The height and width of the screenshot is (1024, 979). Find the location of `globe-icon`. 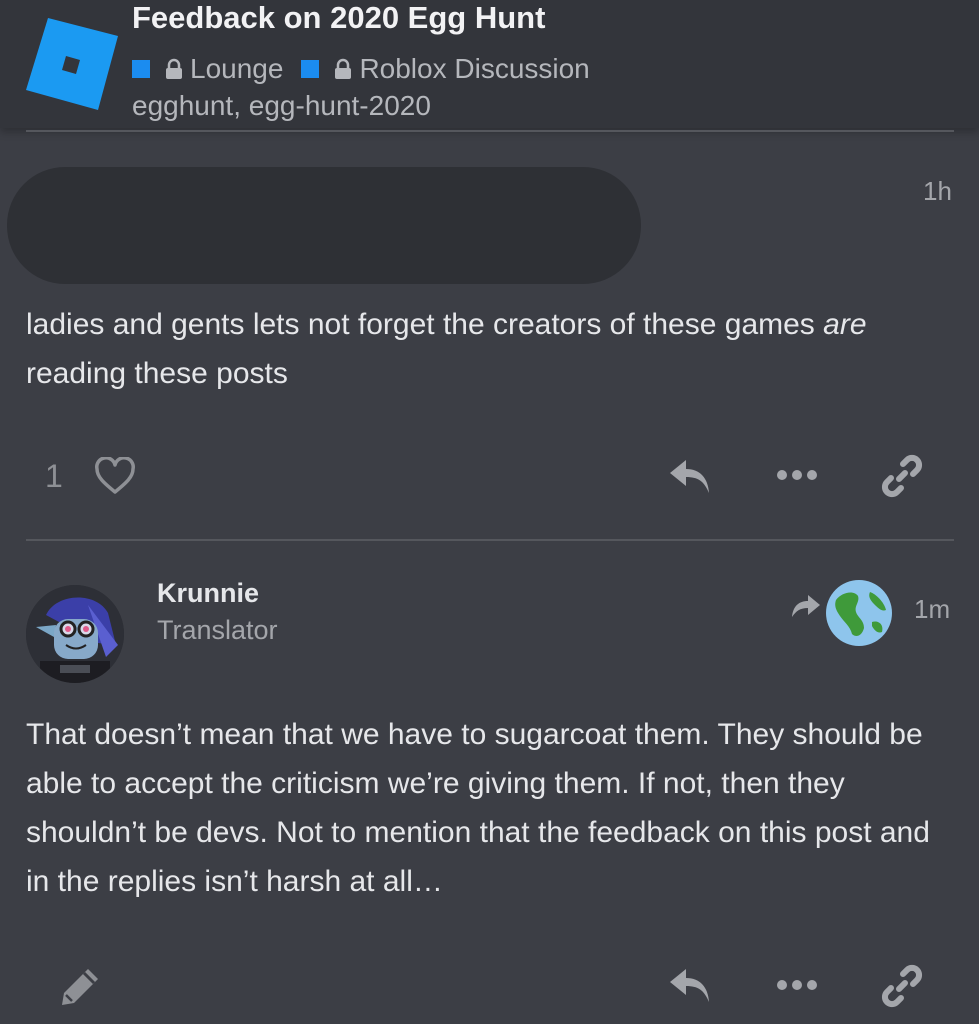

globe-icon is located at coordinates (859, 613).